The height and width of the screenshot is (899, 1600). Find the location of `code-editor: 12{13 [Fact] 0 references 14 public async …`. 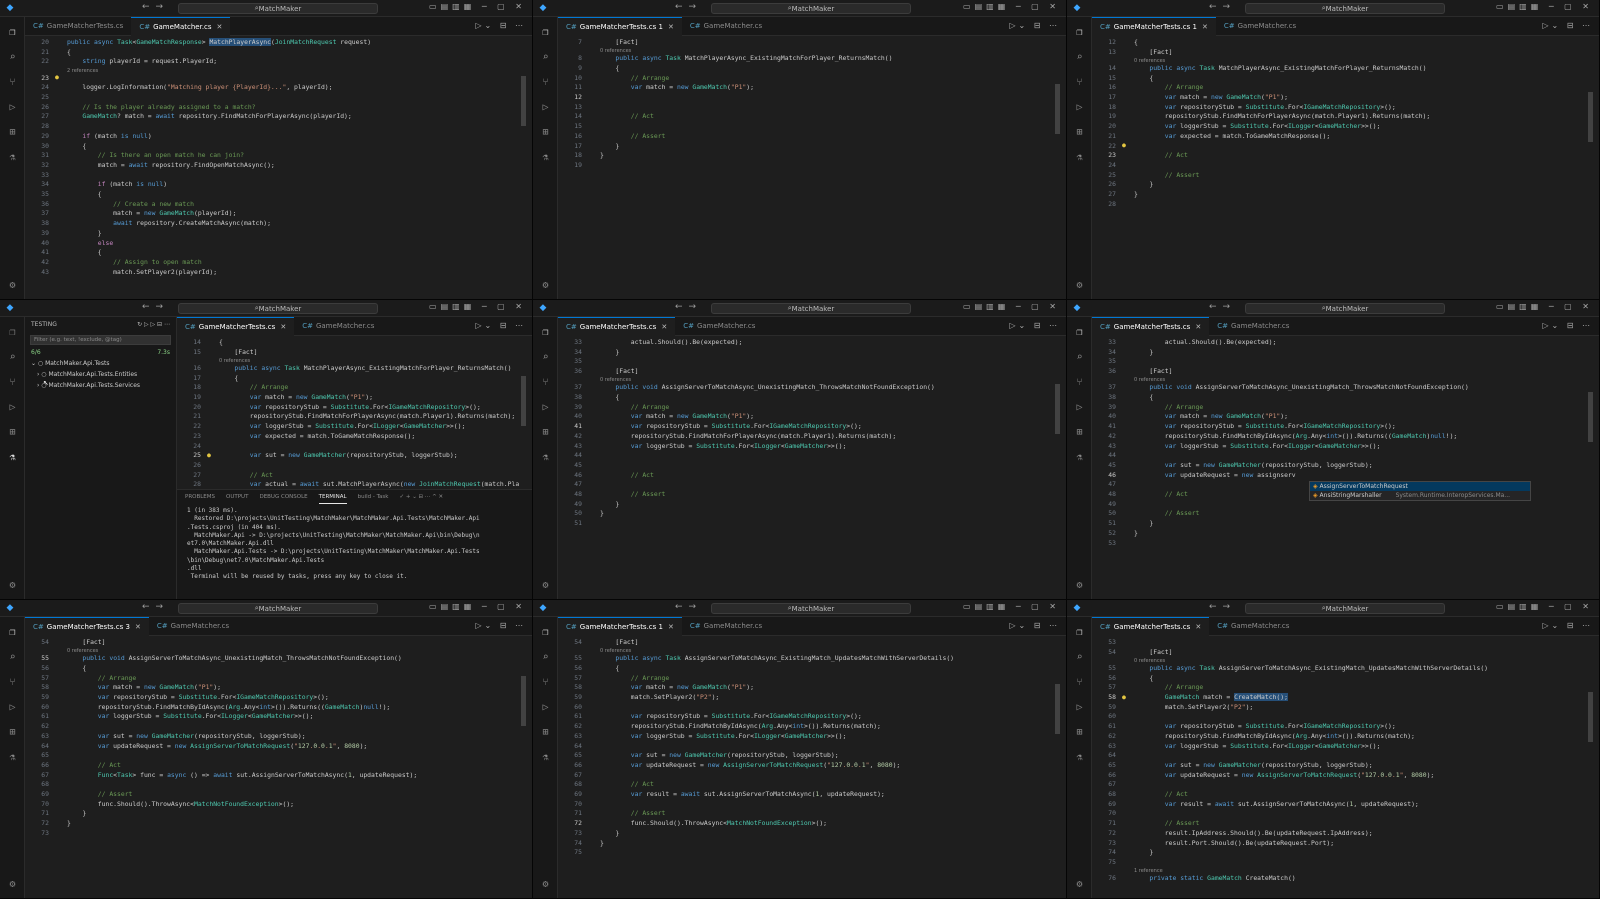

code-editor: 12{13 [Fact] 0 references 14 public async … is located at coordinates (1345, 167).